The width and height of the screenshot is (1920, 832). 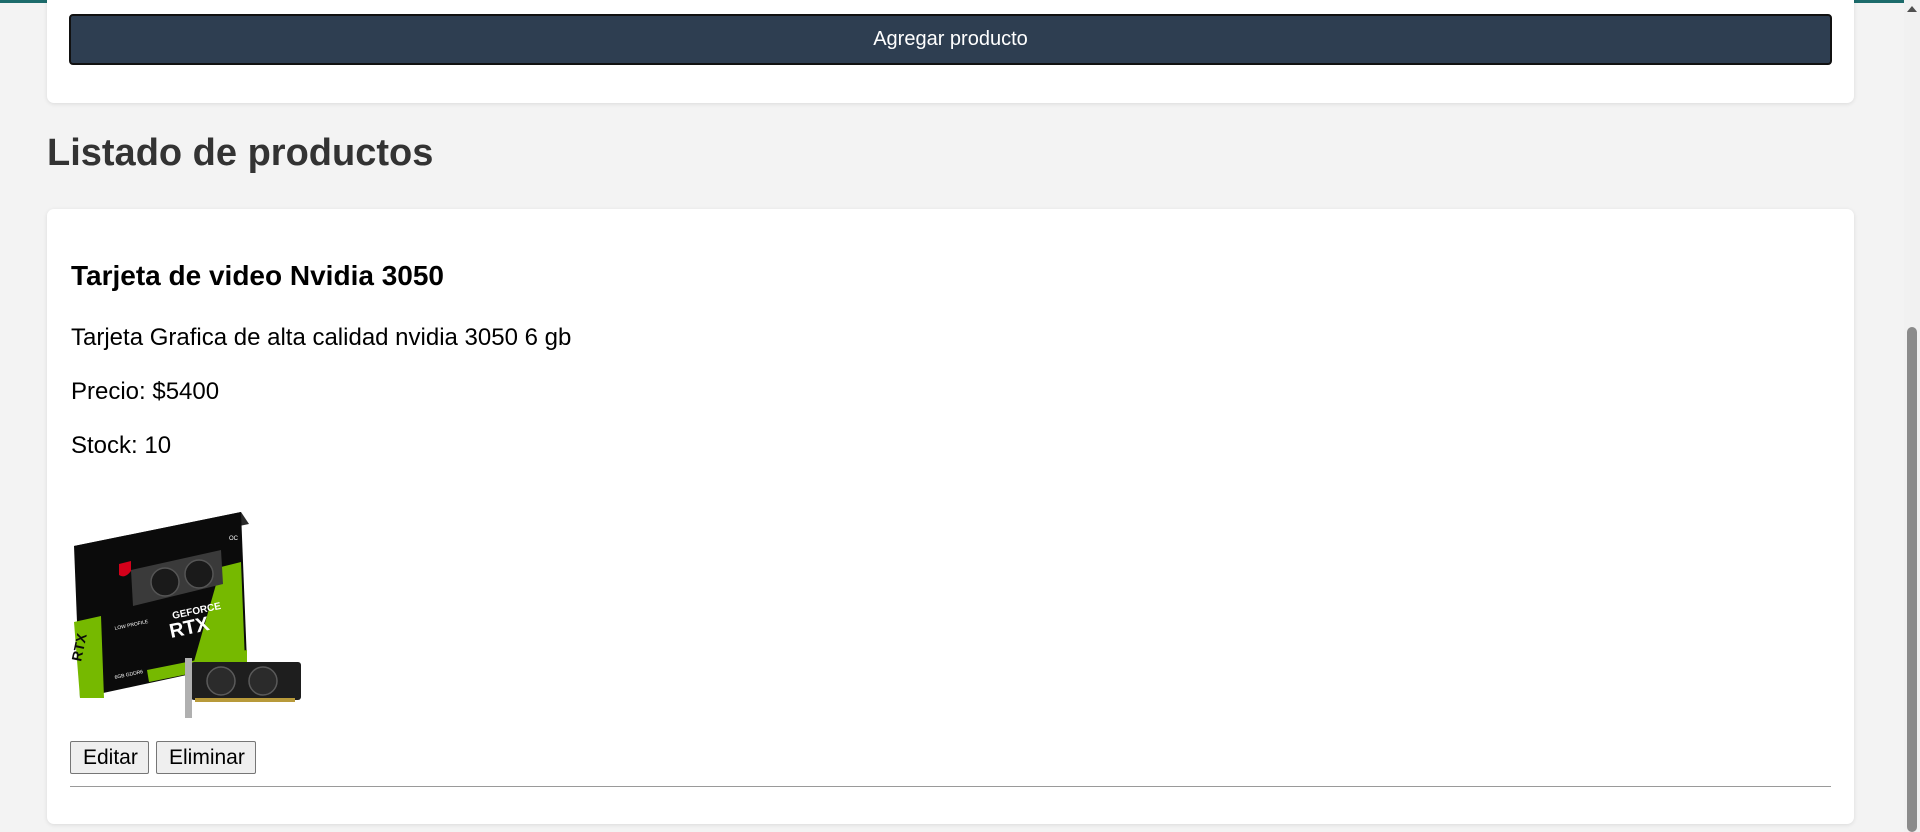 What do you see at coordinates (206, 757) in the screenshot?
I see `delete-button: Eliminar` at bounding box center [206, 757].